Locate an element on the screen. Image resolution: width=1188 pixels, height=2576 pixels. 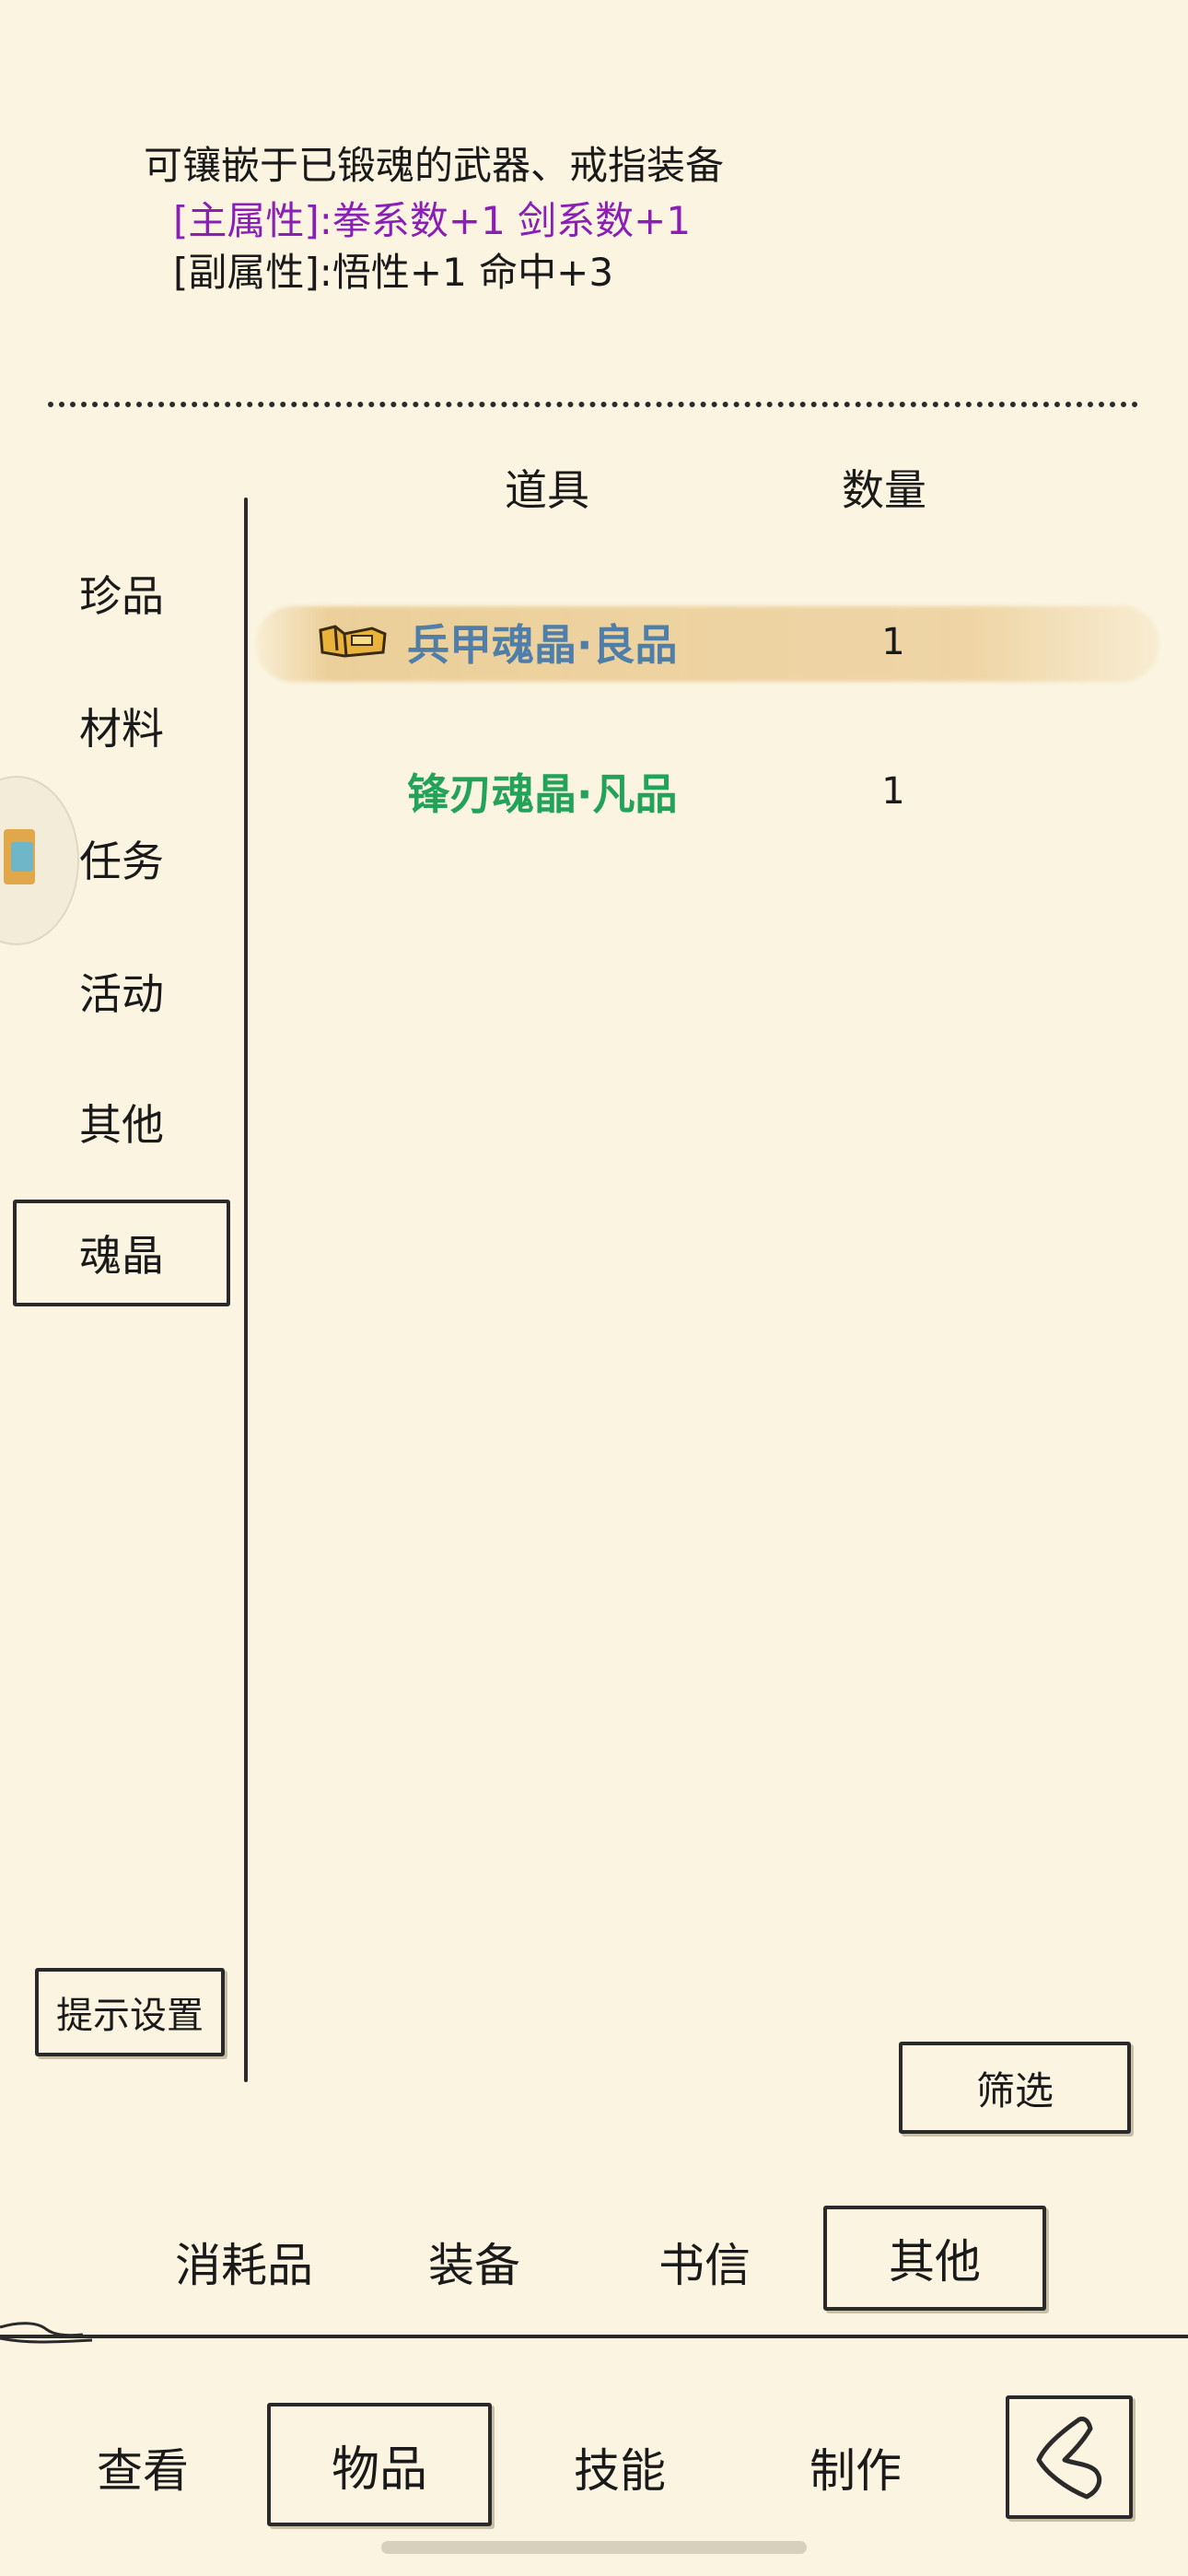
scroll-ornament is located at coordinates (46, 2333).